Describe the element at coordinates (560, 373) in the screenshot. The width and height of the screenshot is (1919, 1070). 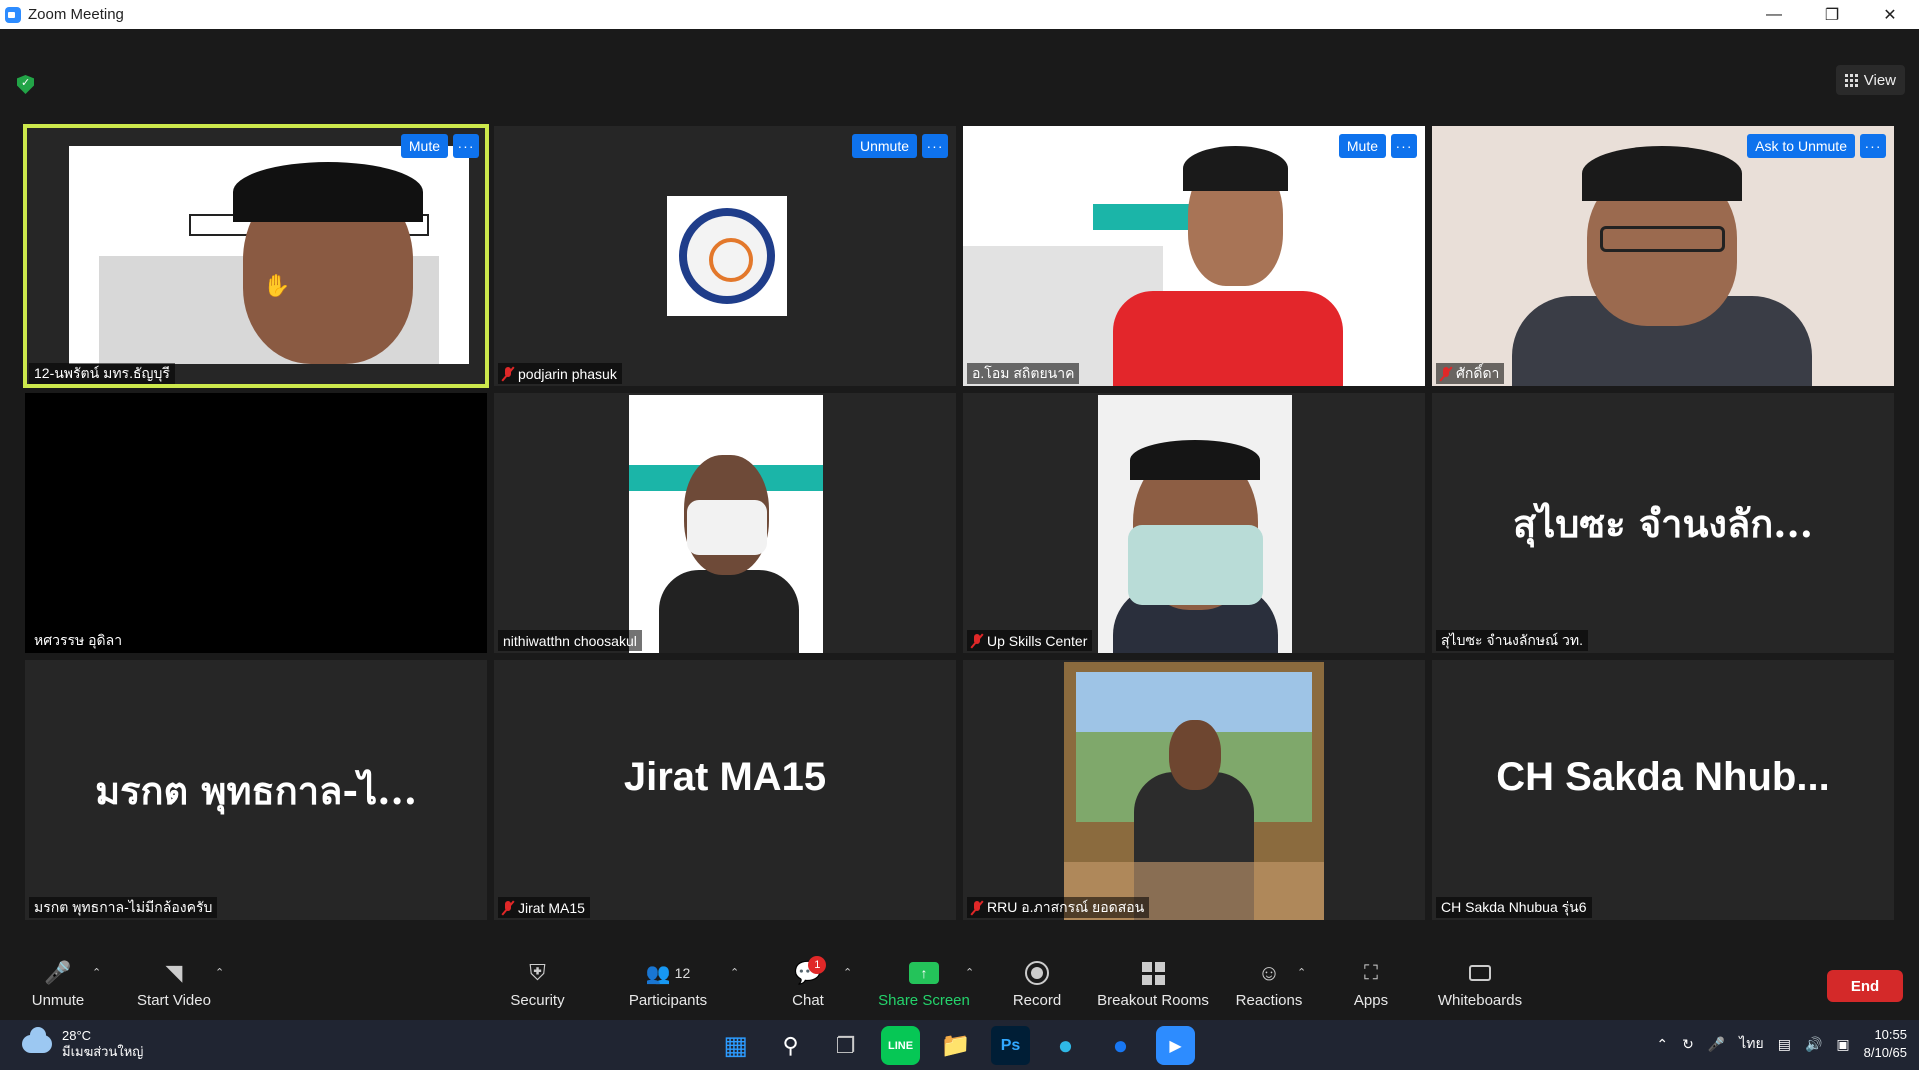
I see `participant-name: podjarin phasuk` at that location.